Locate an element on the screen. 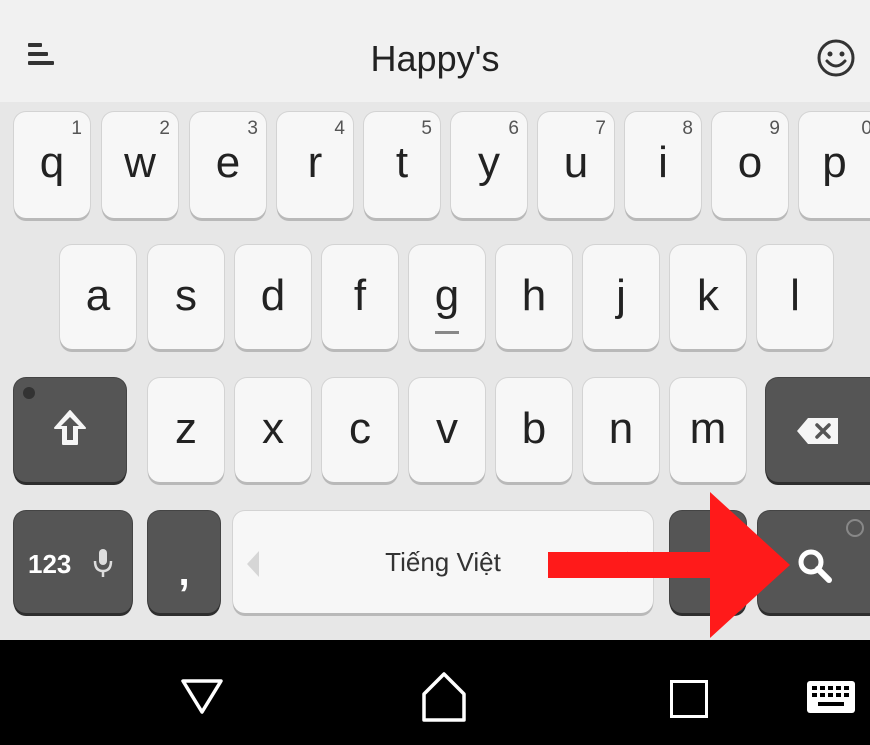 The height and width of the screenshot is (745, 870). key-label: i is located at coordinates (663, 162).